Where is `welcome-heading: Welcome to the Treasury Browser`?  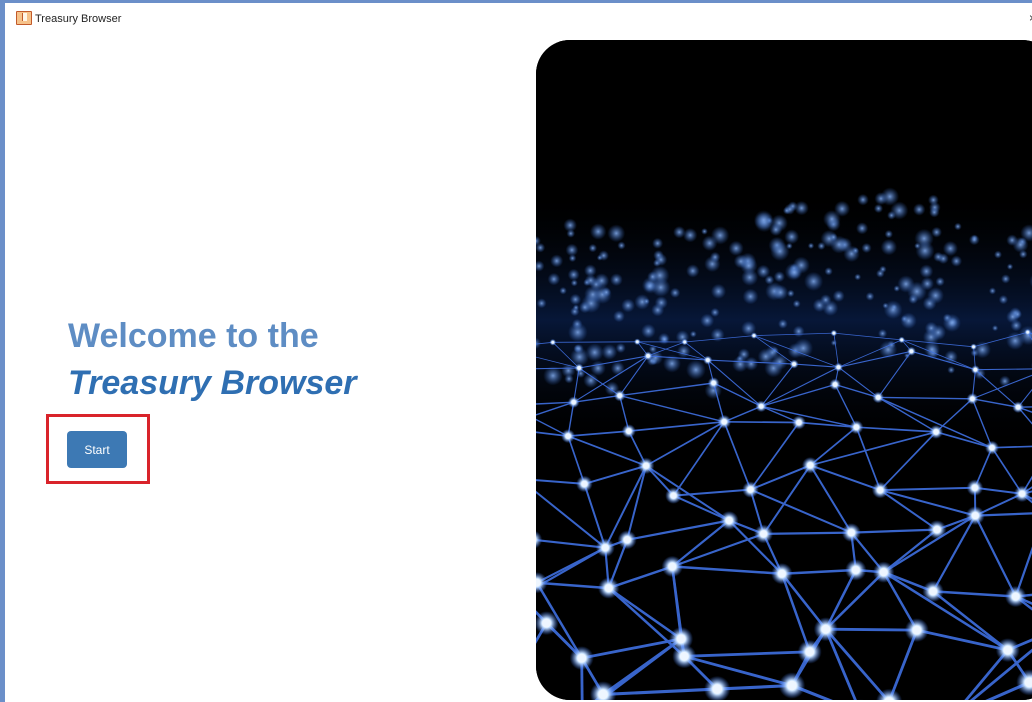 welcome-heading: Welcome to the Treasury Browser is located at coordinates (212, 360).